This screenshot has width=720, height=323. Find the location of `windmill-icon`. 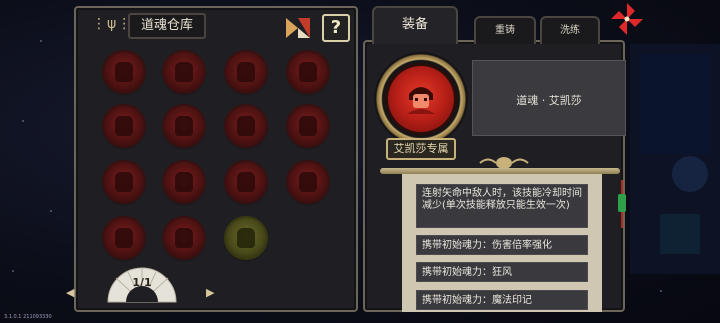

windmill-icon is located at coordinates (627, 19).